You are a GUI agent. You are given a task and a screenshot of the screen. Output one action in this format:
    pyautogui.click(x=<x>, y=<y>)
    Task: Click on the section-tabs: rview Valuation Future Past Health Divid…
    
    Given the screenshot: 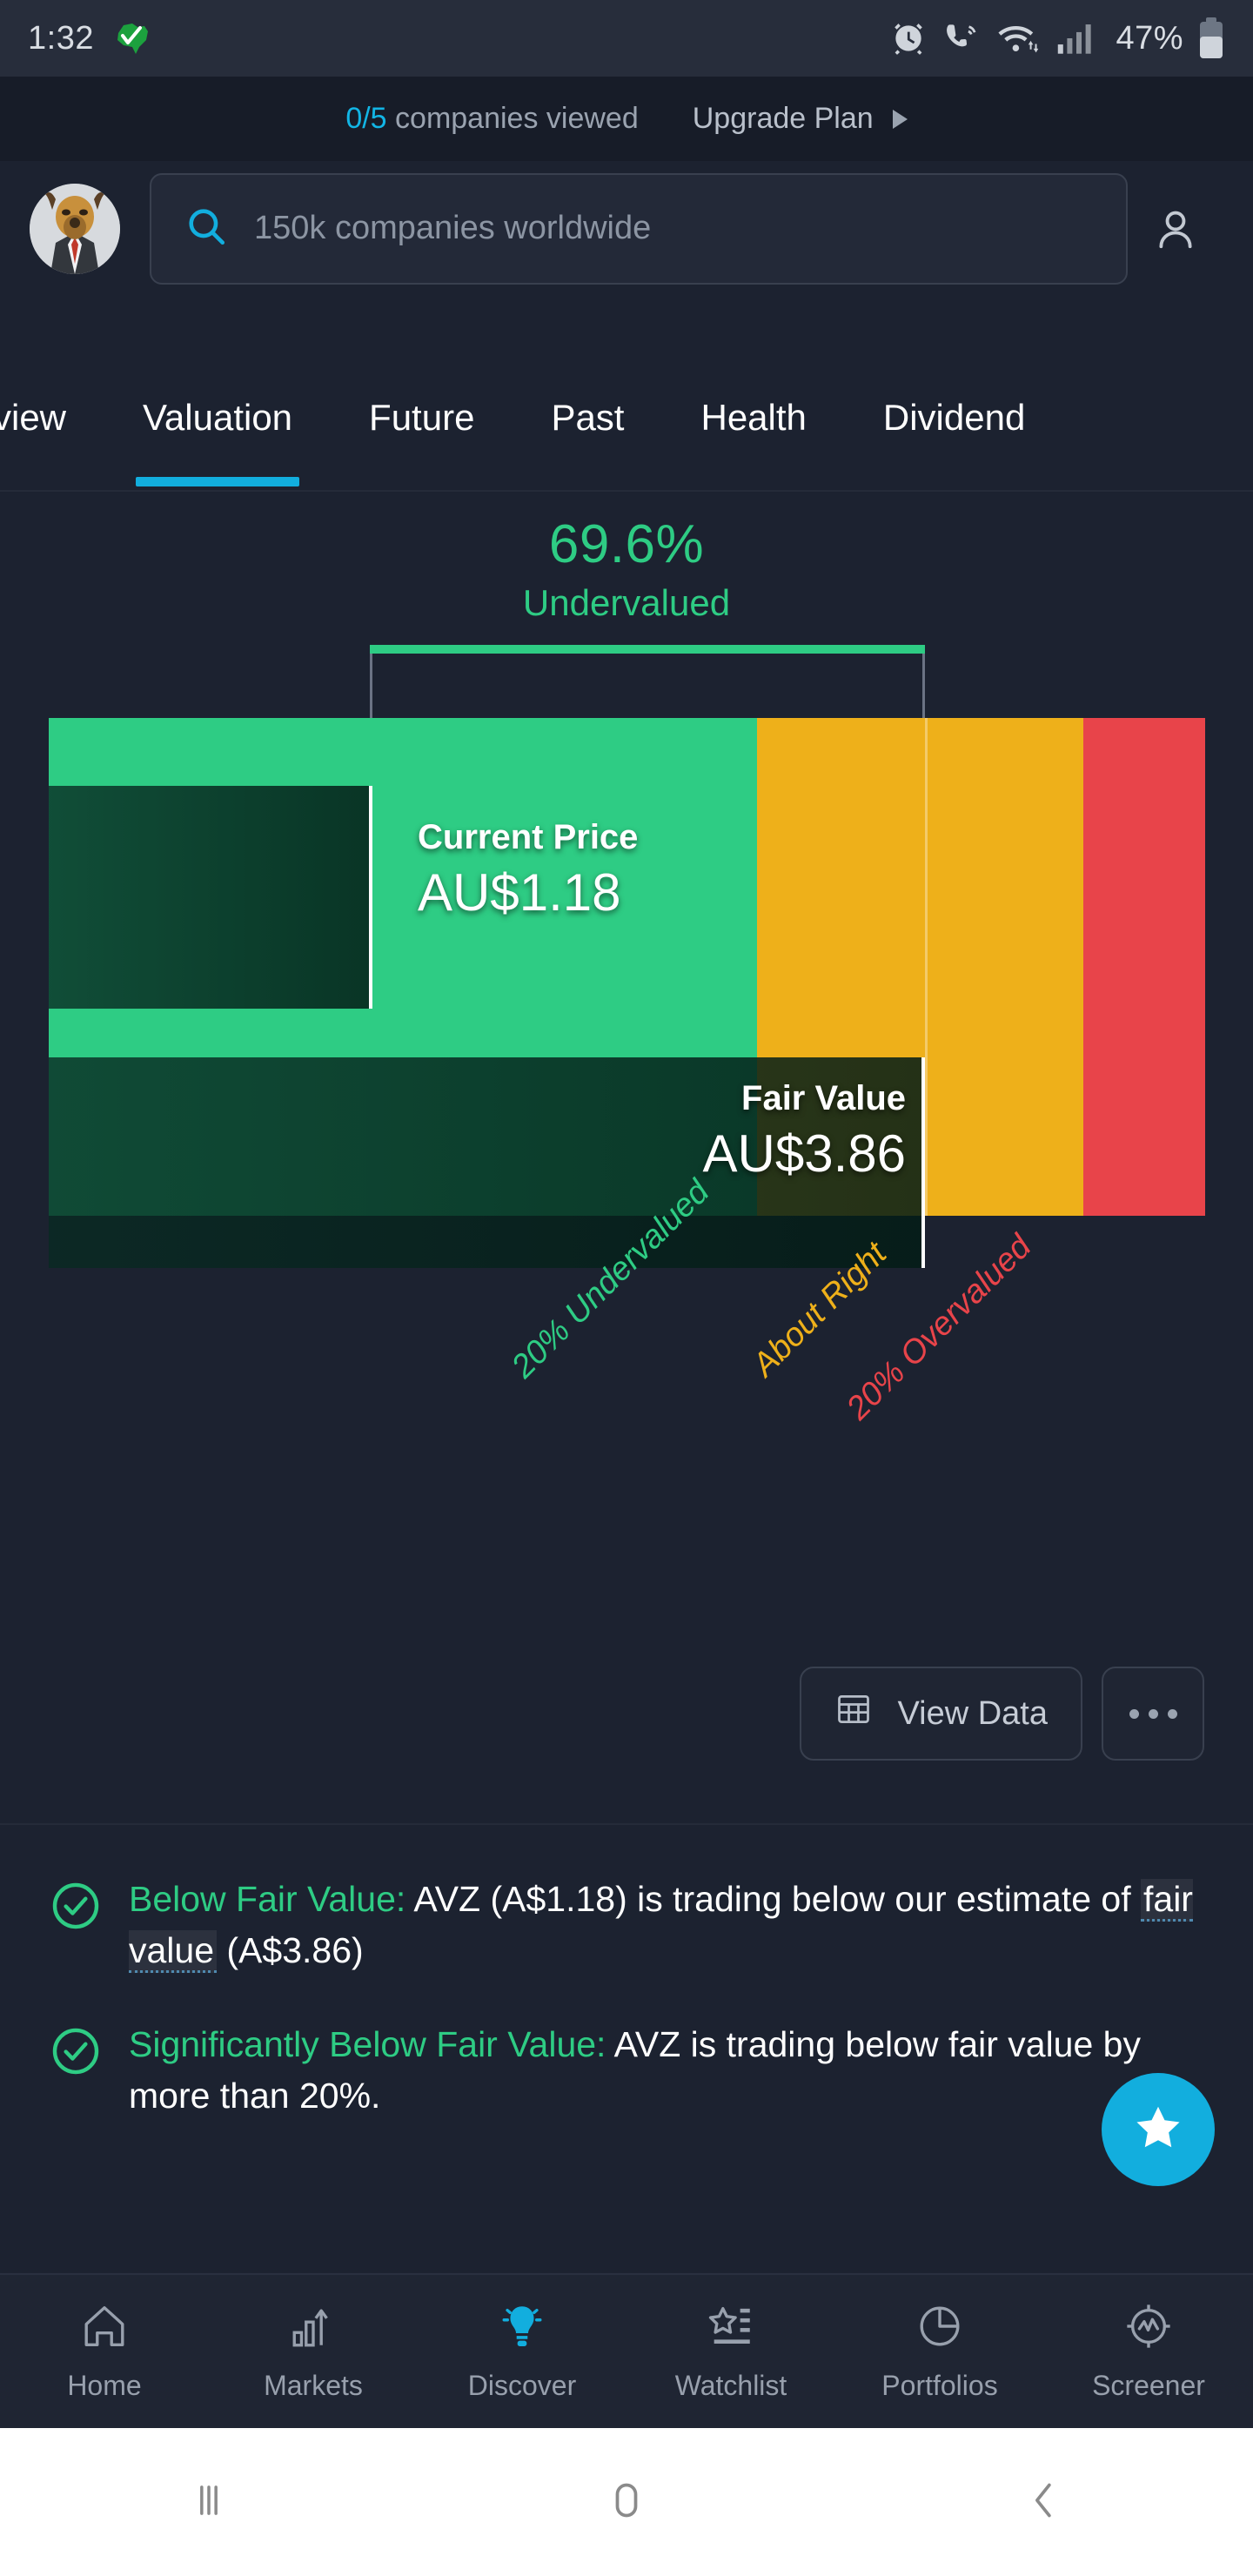 What is the action you would take?
    pyautogui.click(x=626, y=418)
    